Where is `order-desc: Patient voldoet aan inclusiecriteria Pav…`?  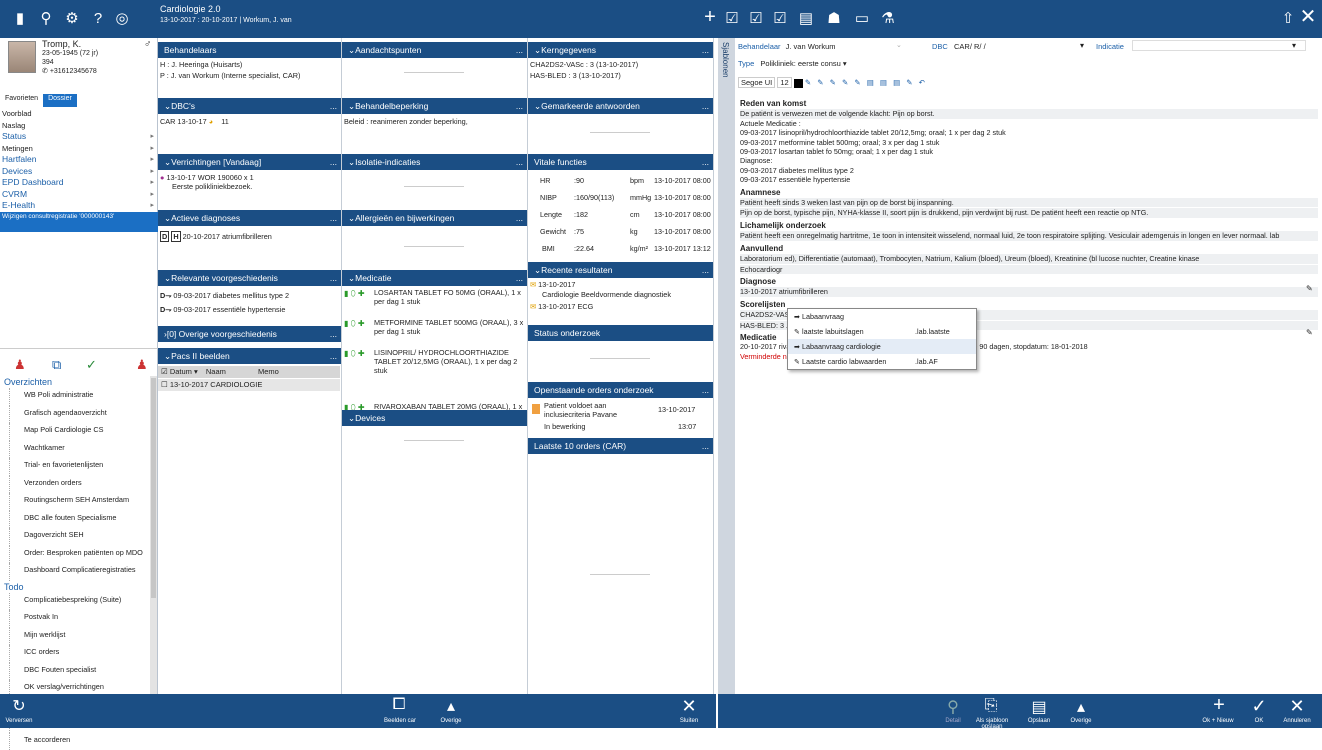 order-desc: Patient voldoet aan inclusiecriteria Pav… is located at coordinates (584, 410).